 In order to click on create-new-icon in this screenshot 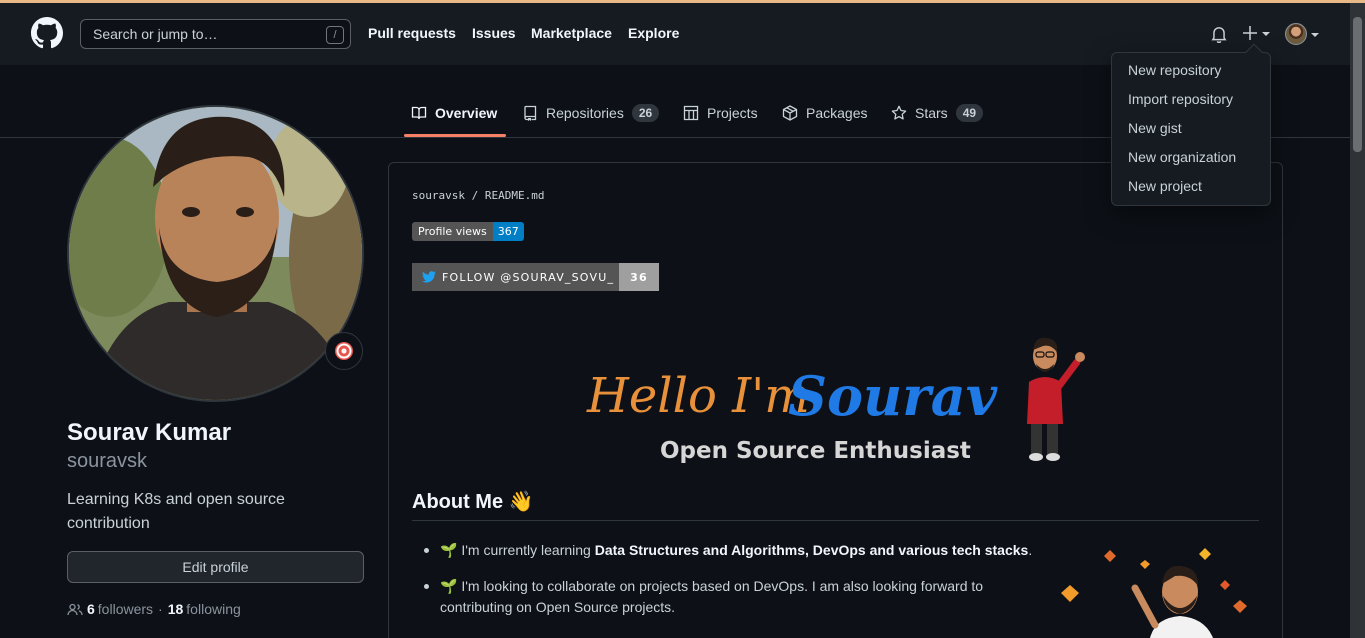, I will do `click(1258, 33)`.